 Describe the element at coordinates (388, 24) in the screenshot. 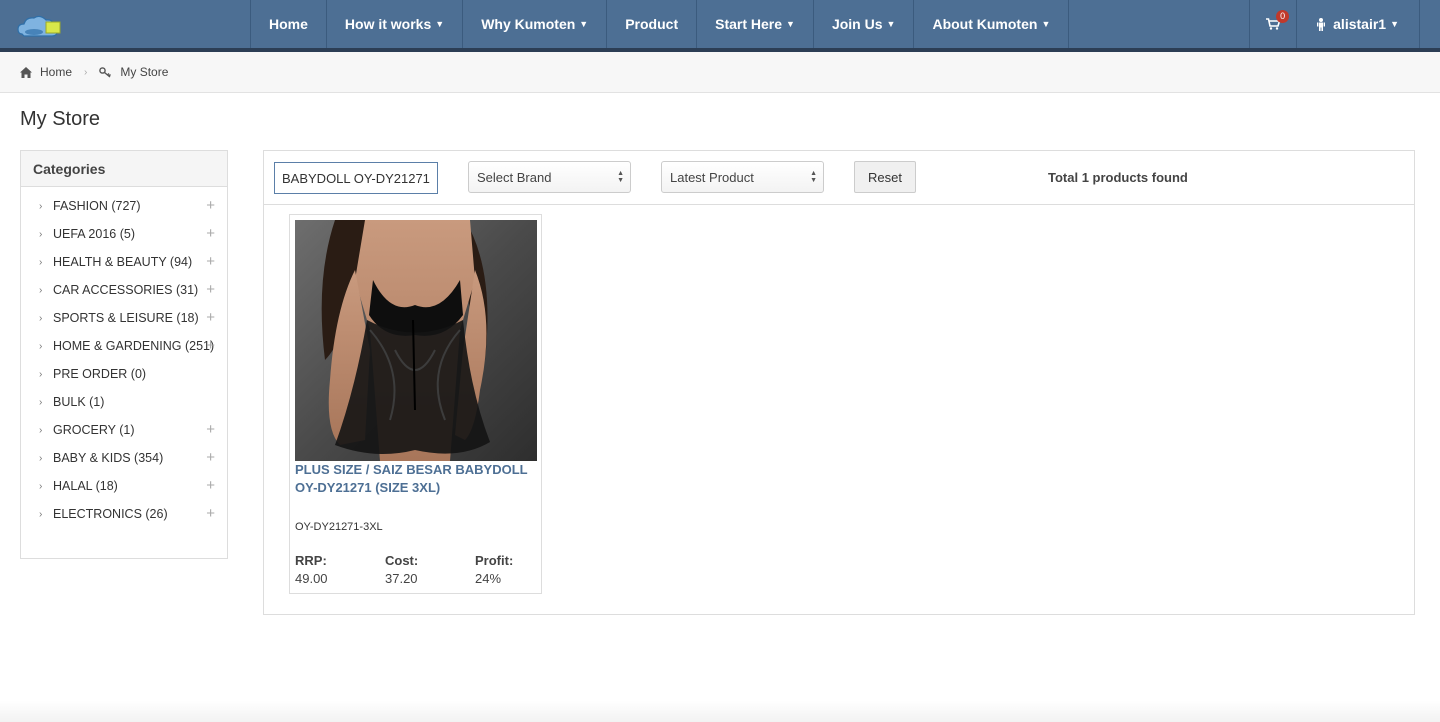

I see `nav-how-it-works-label: How it works` at that location.